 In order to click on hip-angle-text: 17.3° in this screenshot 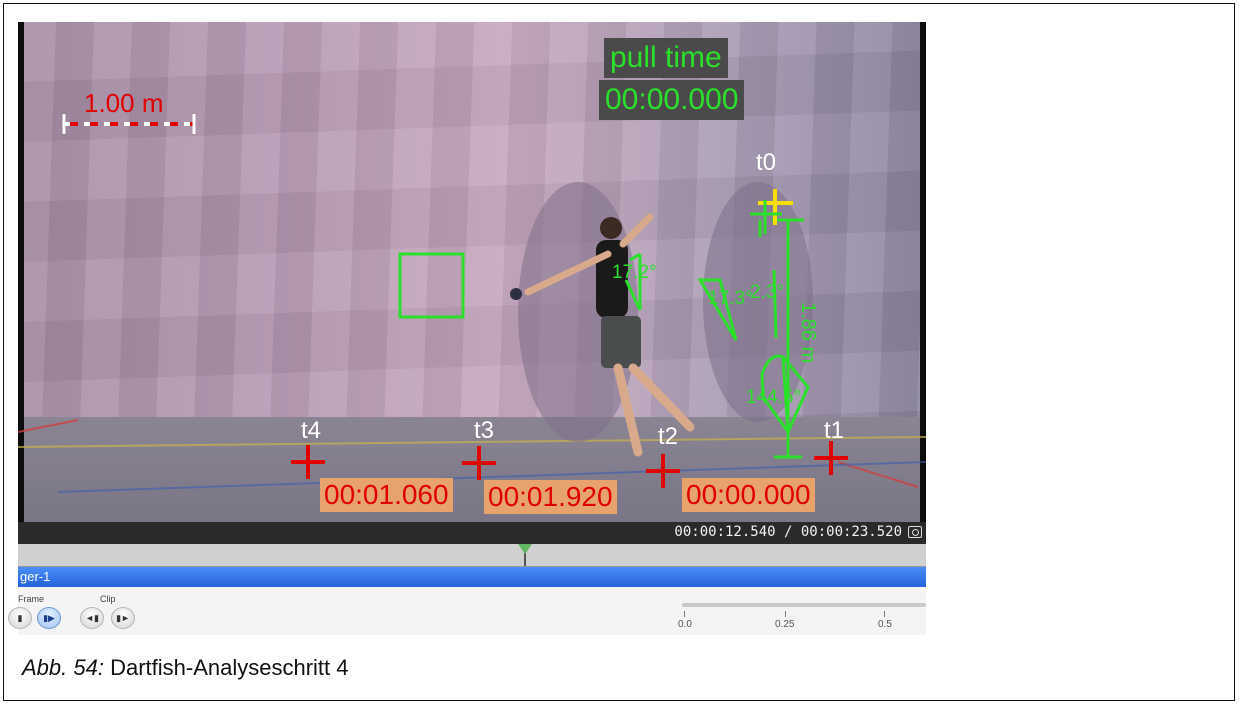, I will do `click(730, 298)`.